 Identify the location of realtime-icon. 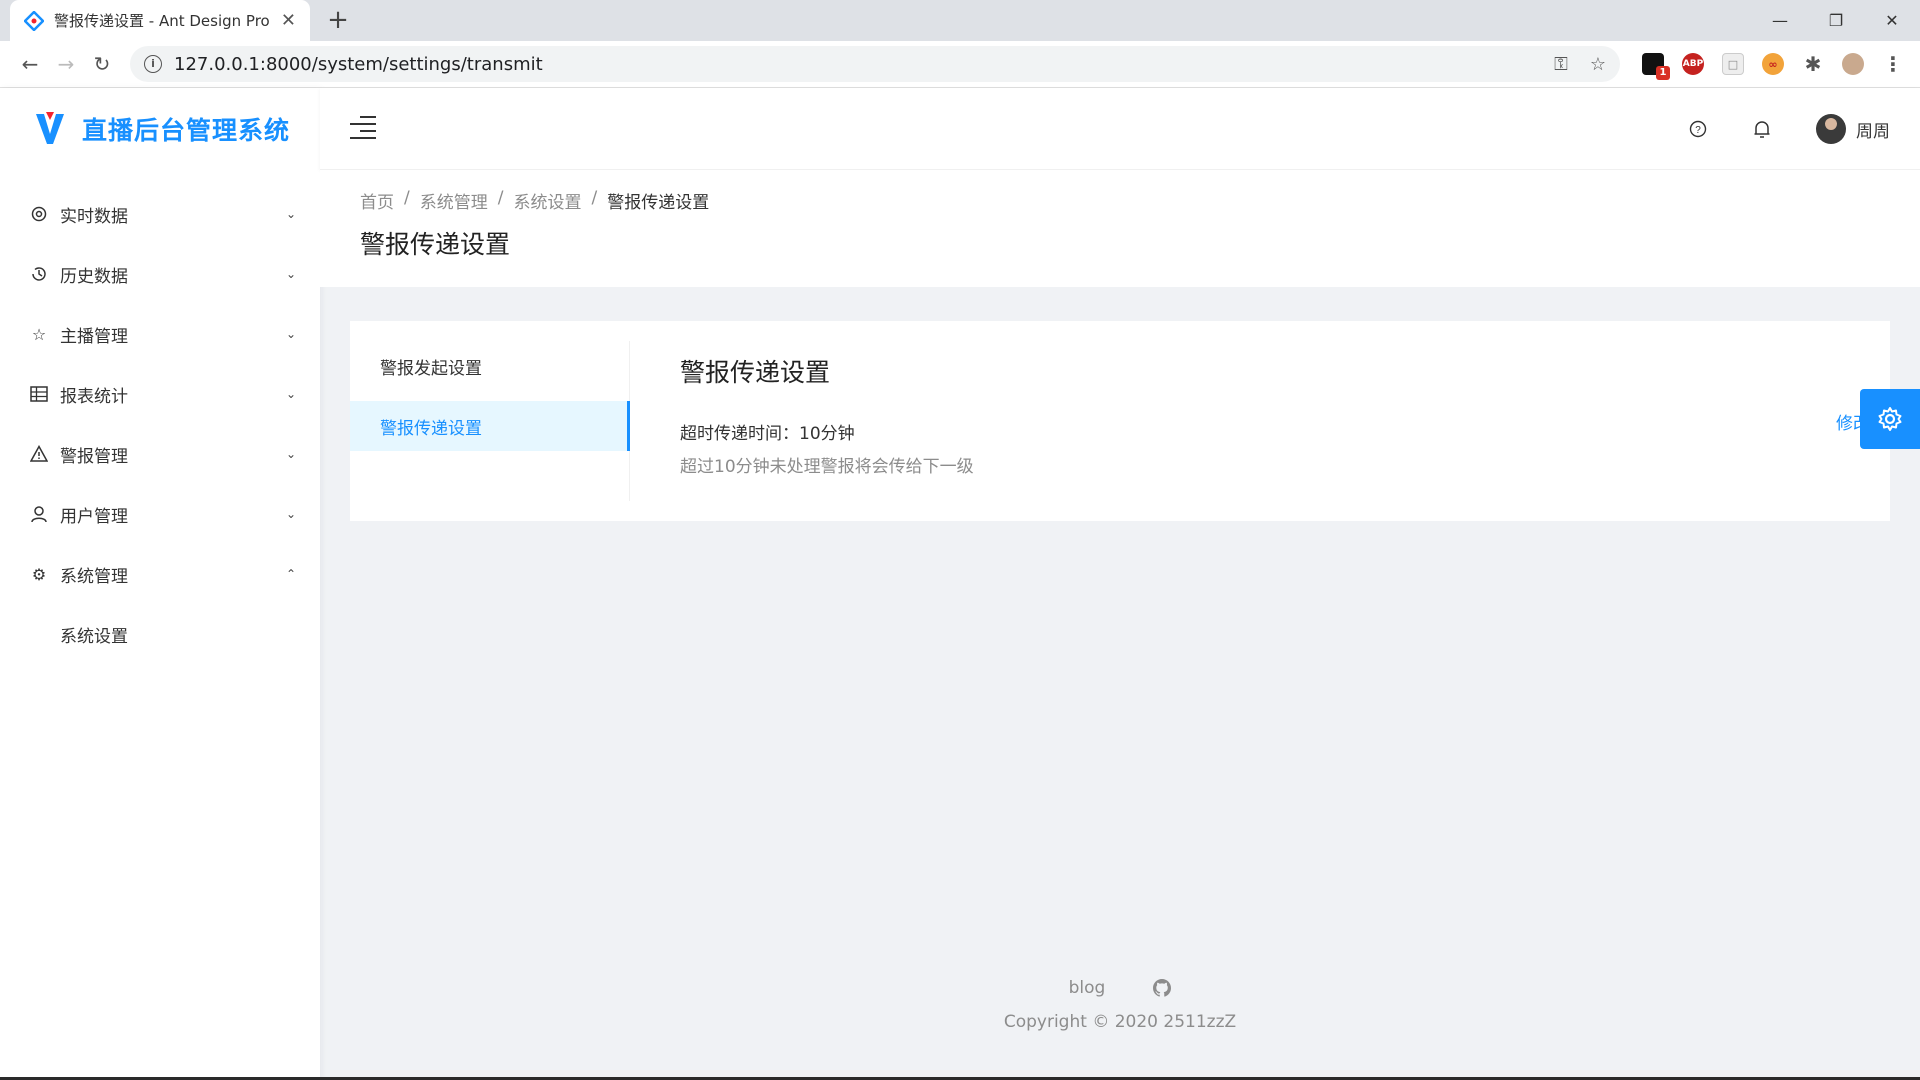
(39, 214).